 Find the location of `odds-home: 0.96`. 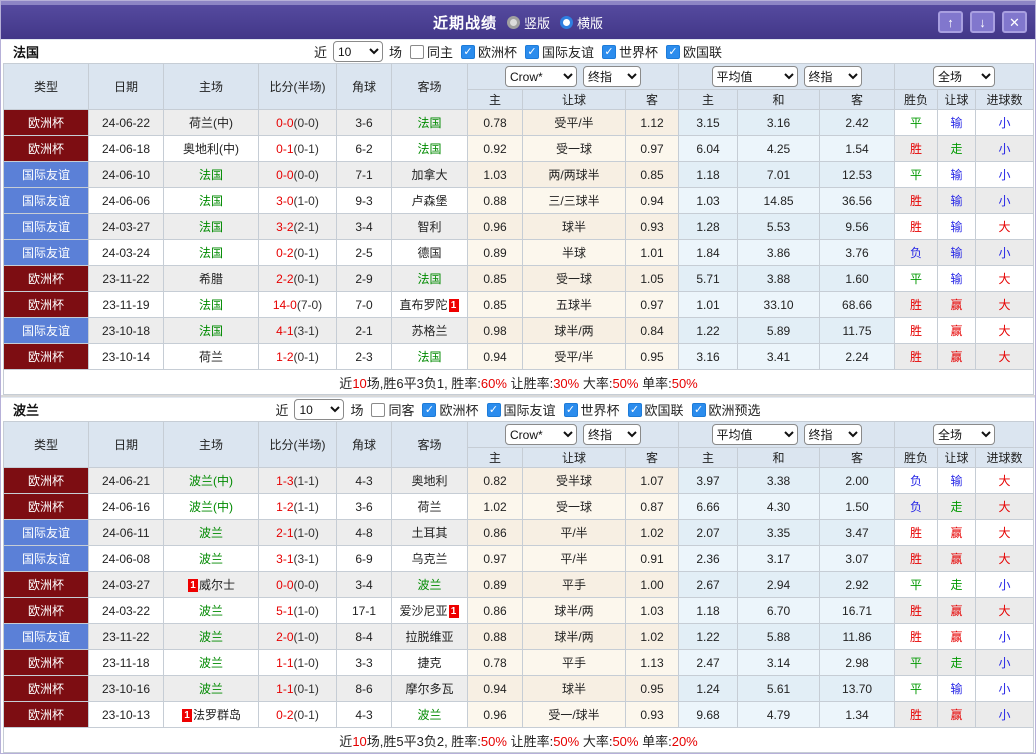

odds-home: 0.96 is located at coordinates (495, 714).